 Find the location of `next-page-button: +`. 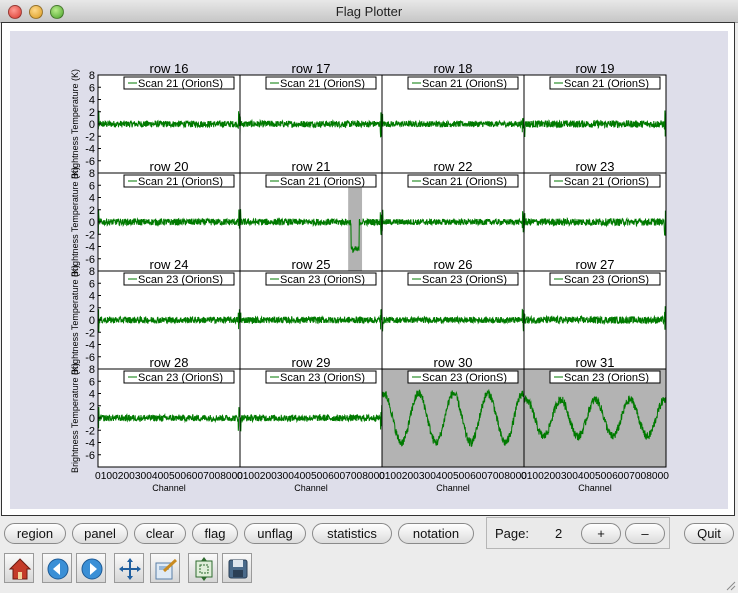

next-page-button: + is located at coordinates (601, 533).